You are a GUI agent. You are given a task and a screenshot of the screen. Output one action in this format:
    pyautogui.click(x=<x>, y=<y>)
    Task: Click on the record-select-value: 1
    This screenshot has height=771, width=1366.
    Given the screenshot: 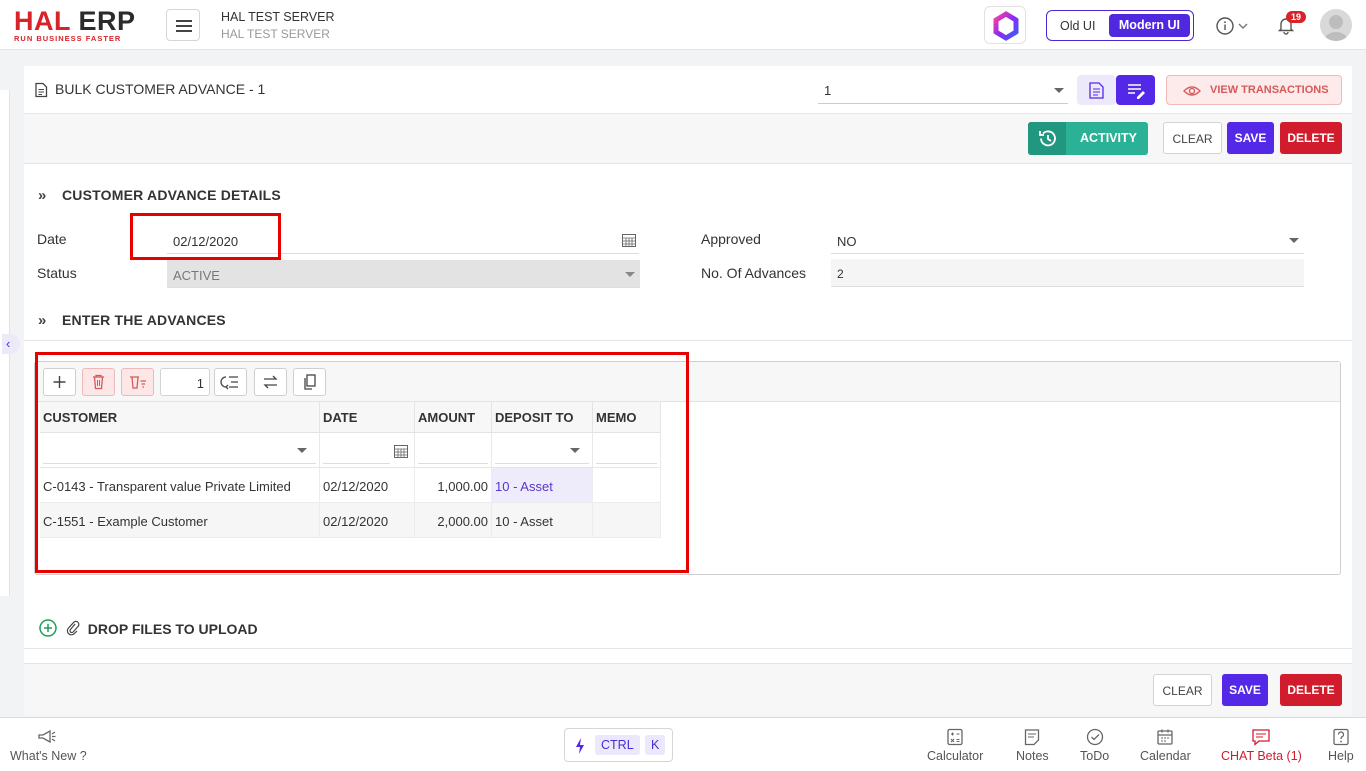 What is the action you would take?
    pyautogui.click(x=828, y=90)
    